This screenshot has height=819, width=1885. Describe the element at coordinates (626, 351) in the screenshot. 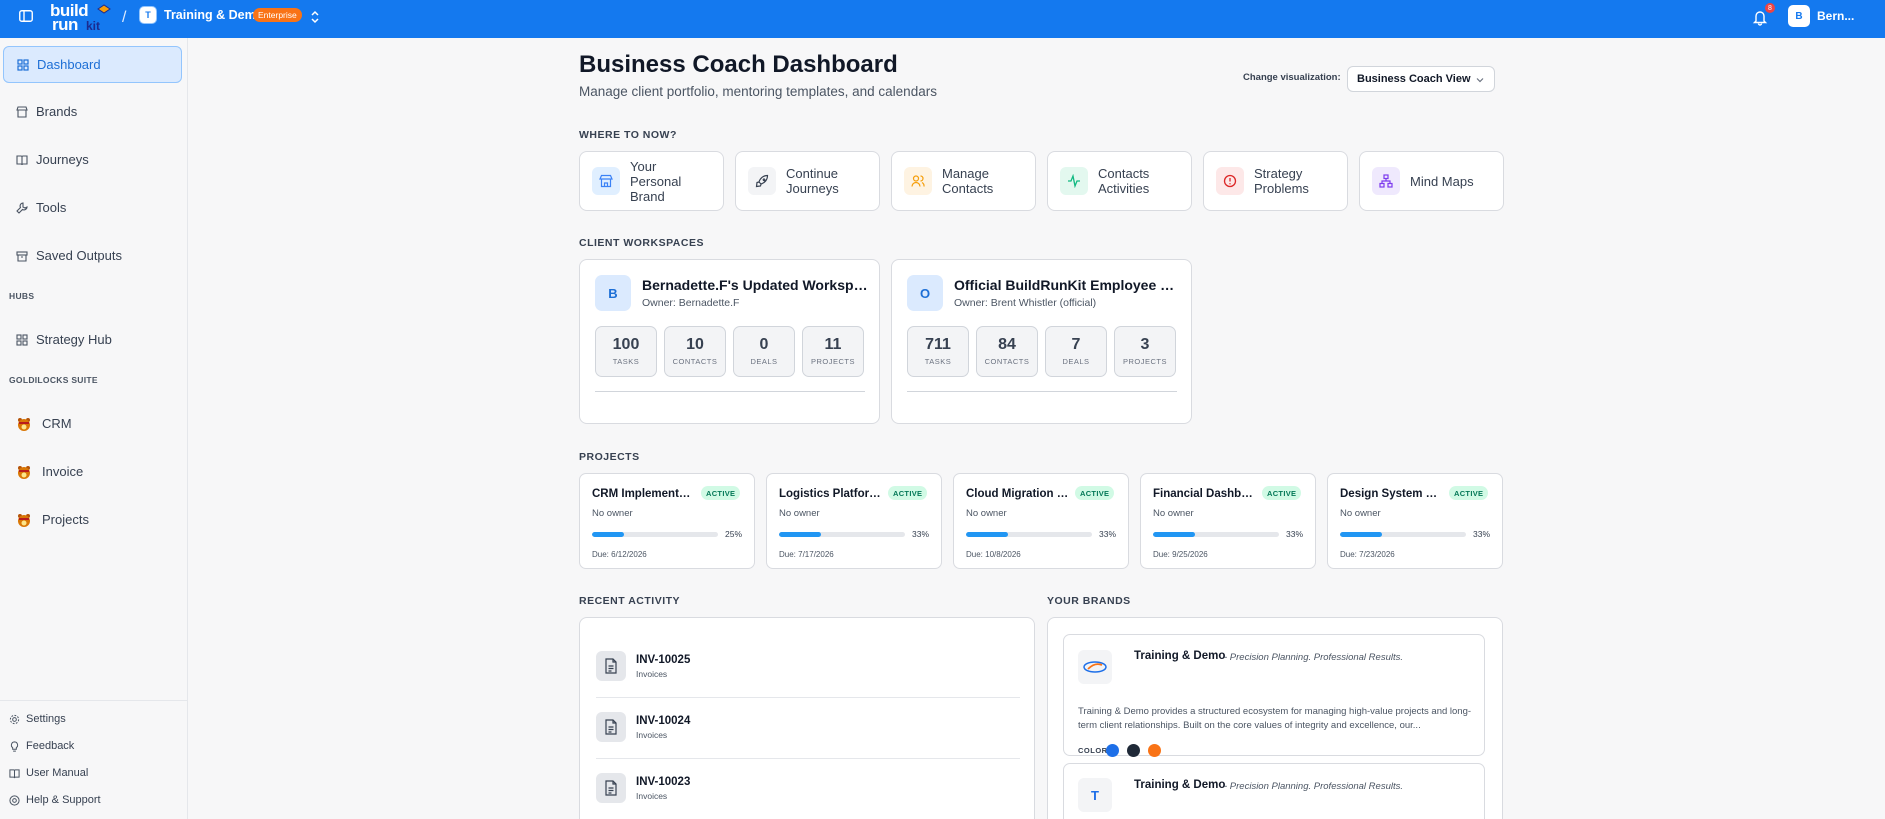

I see `stat-tasks: 100 TASKS` at that location.